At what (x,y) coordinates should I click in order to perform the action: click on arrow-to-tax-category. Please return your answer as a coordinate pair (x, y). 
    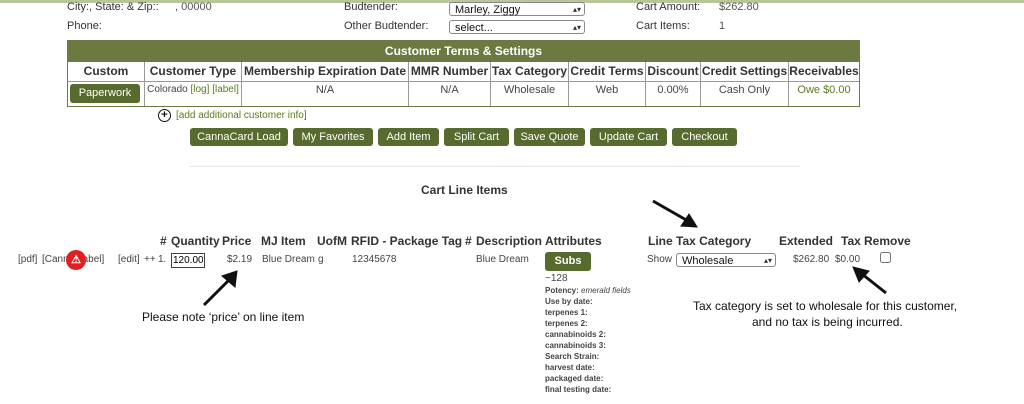
    Looking at the image, I should click on (670, 211).